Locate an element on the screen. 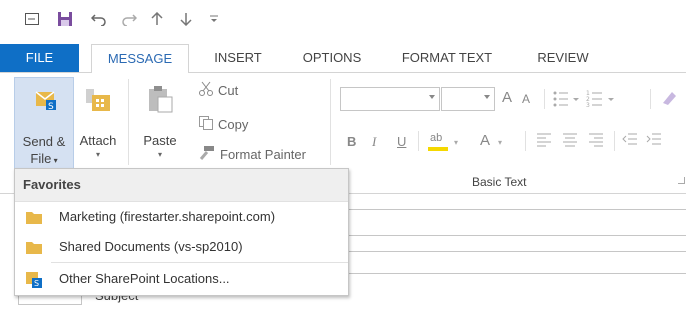 The width and height of the screenshot is (686, 314). highlight-swatch is located at coordinates (438, 149).